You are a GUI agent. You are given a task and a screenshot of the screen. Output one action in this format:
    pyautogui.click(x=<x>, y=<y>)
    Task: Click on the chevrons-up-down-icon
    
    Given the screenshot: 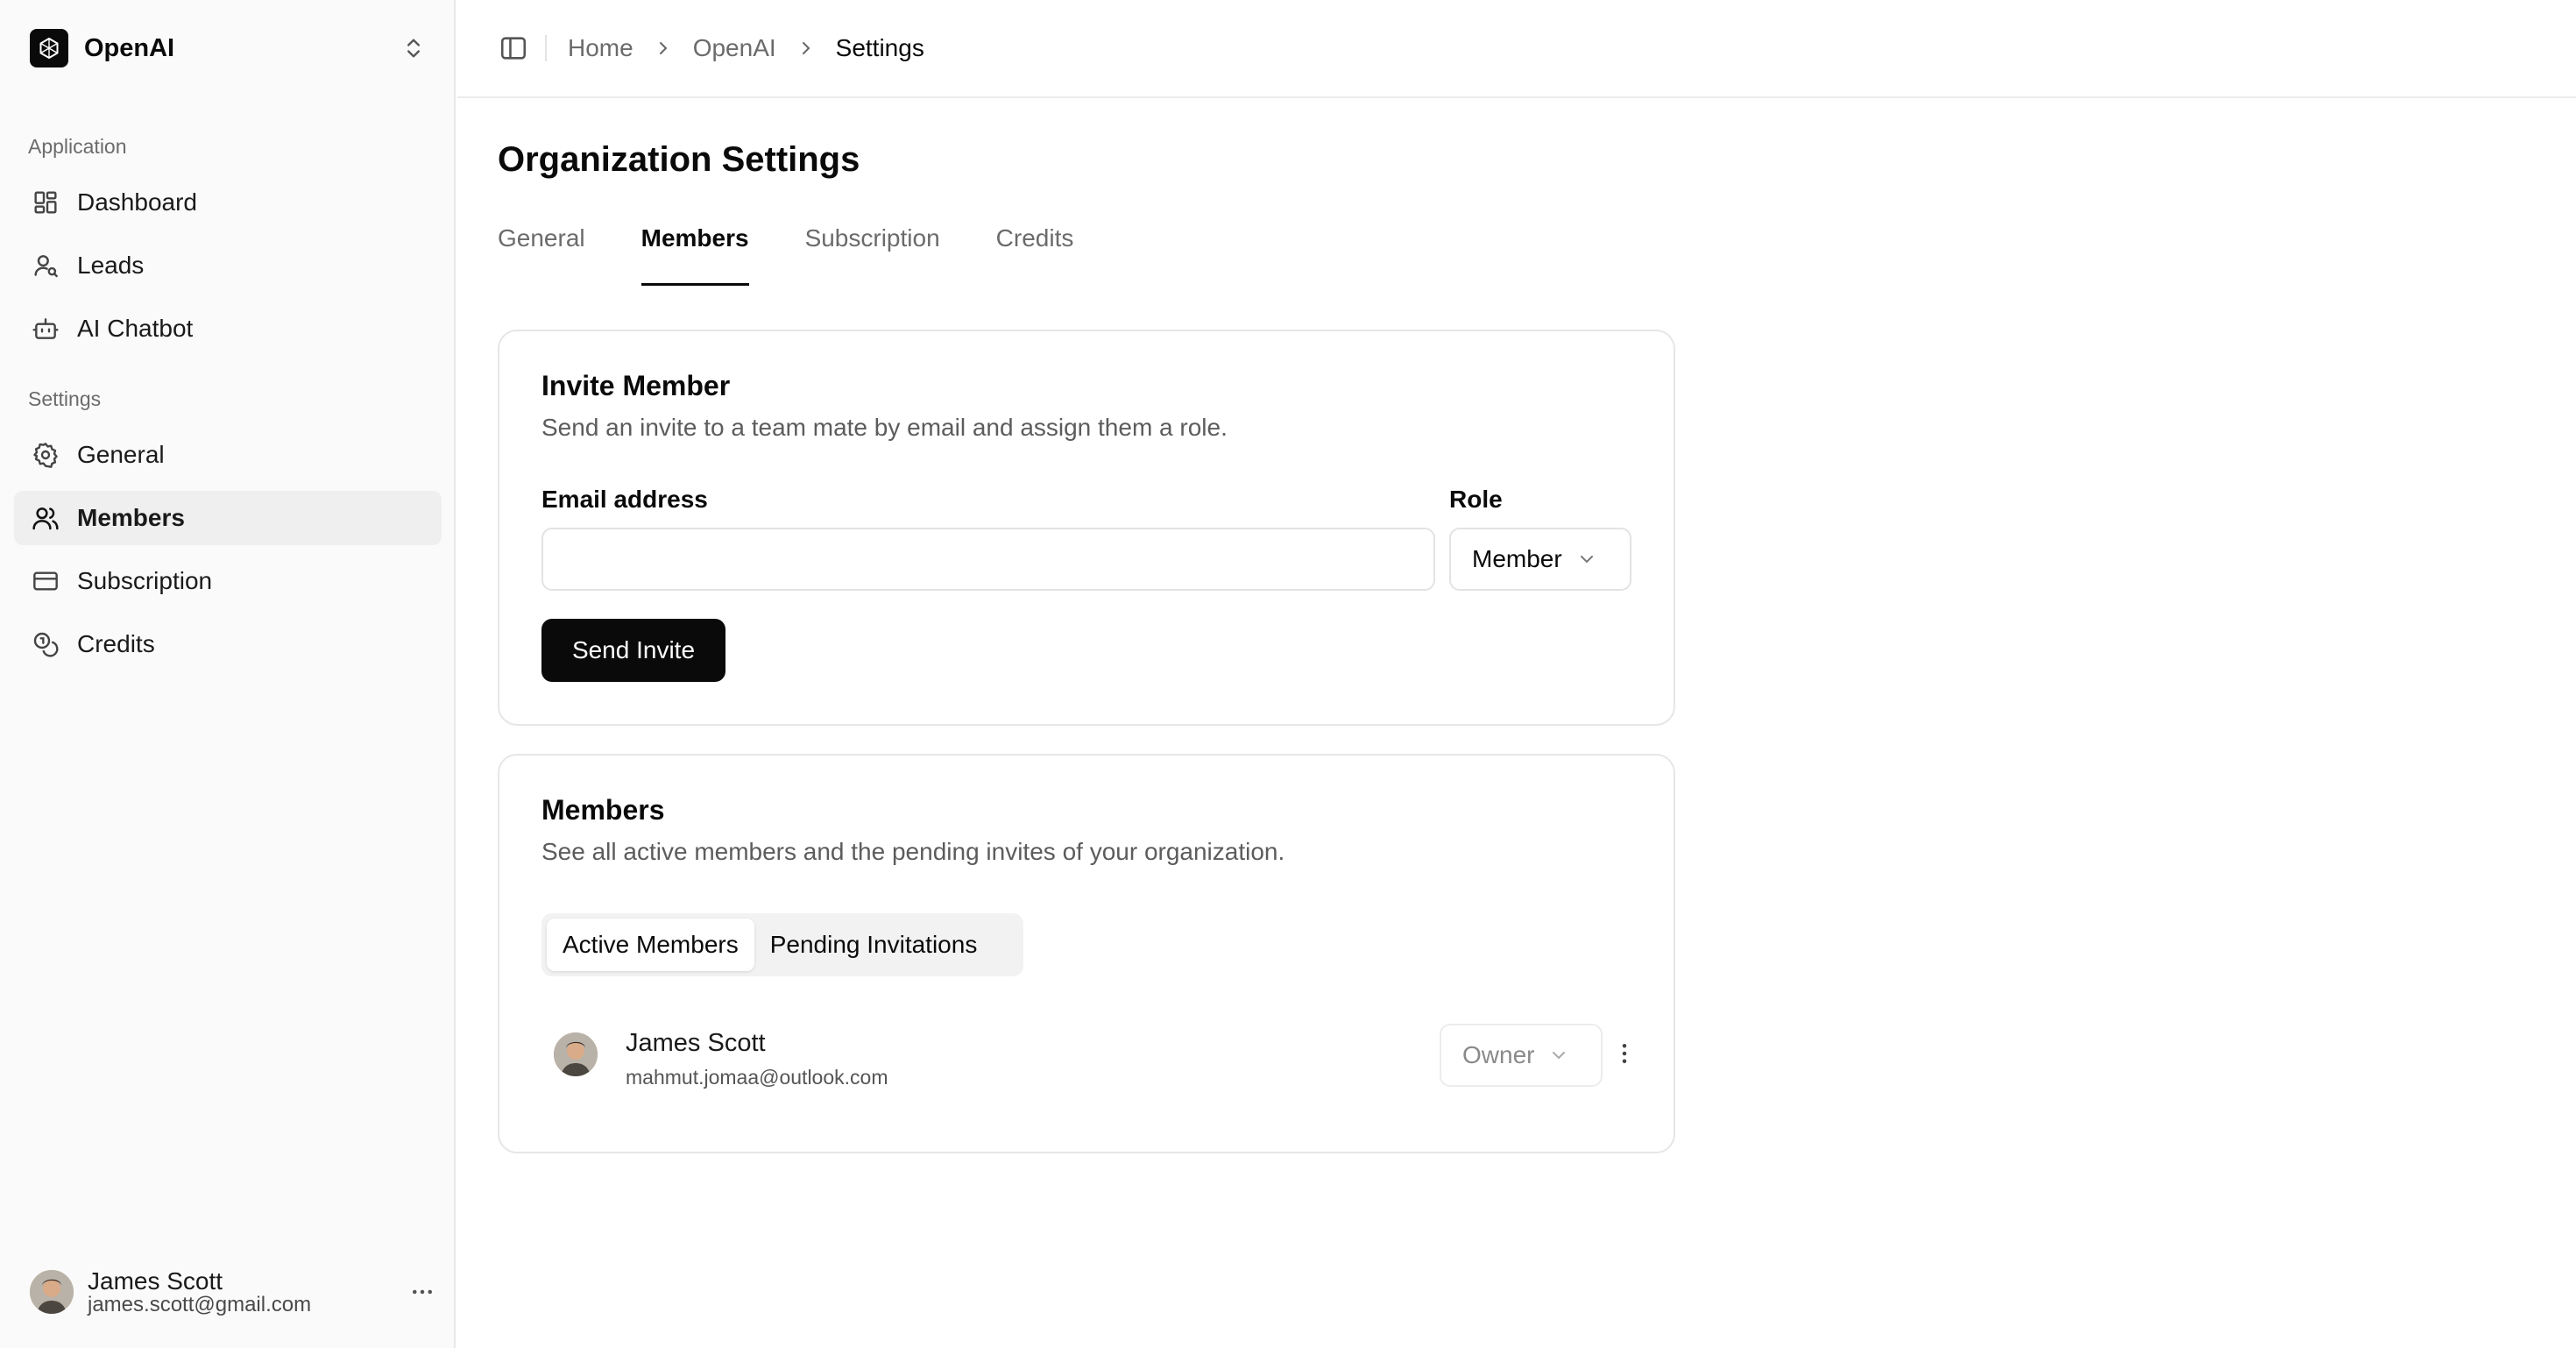 What is the action you would take?
    pyautogui.click(x=413, y=48)
    